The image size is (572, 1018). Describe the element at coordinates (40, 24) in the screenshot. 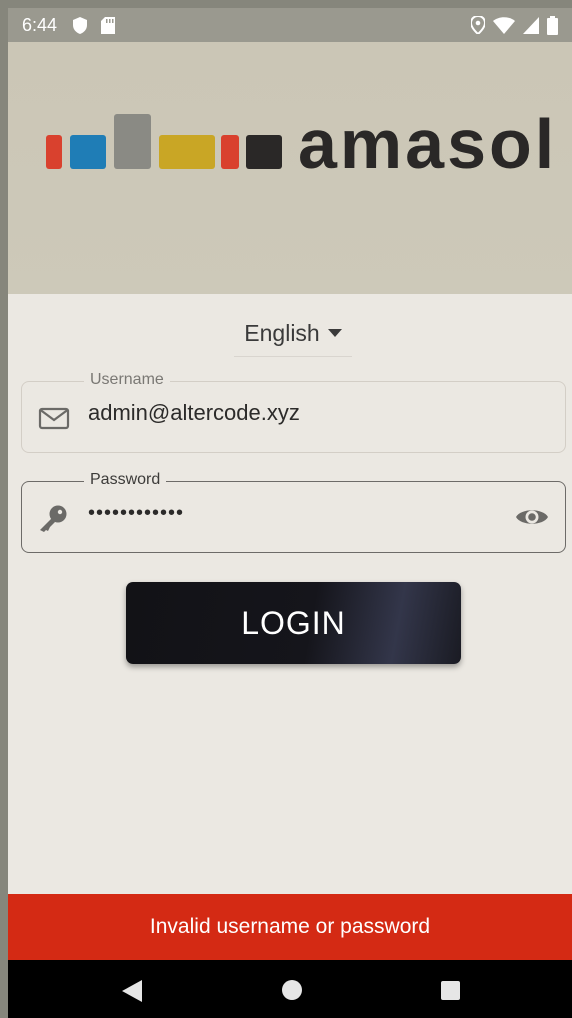

I see `status-time: 6:44` at that location.